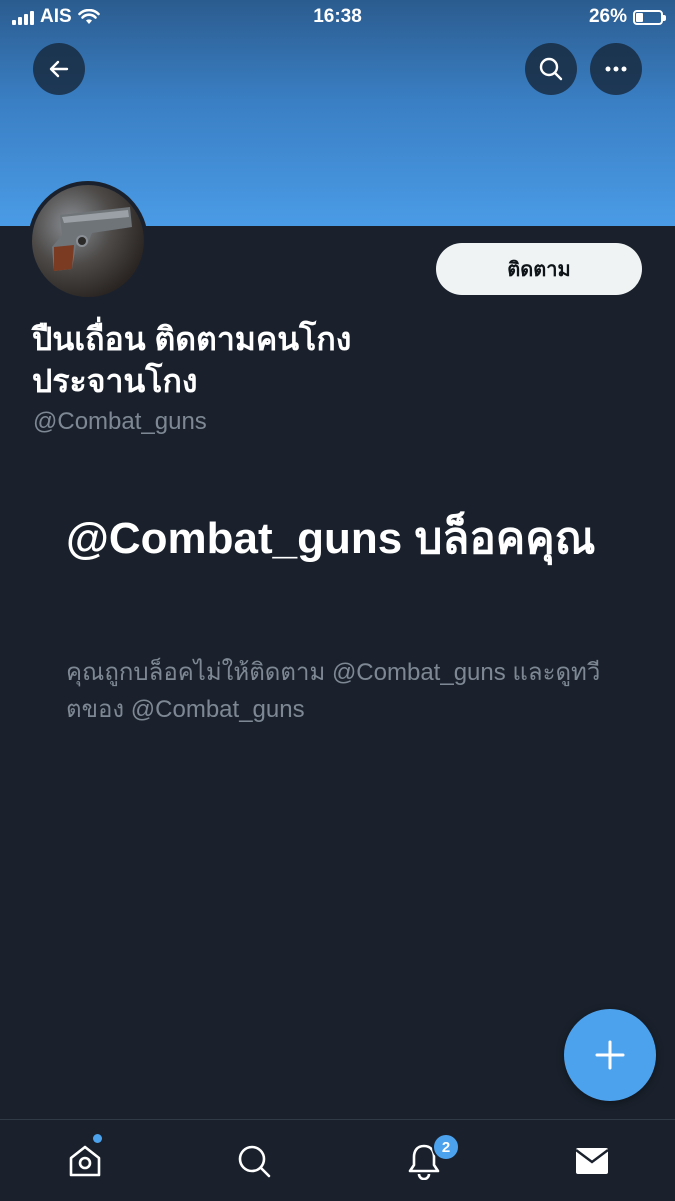 Image resolution: width=675 pixels, height=1201 pixels. I want to click on status-right: 26%, so click(627, 17).